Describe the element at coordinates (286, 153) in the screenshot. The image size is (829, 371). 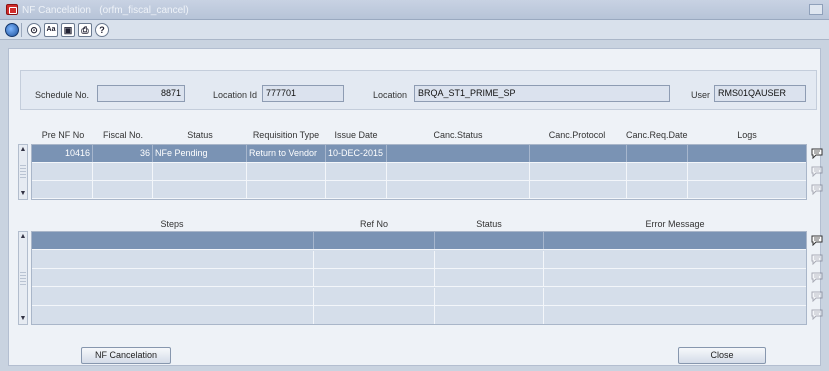
I see `requisition-type-cell: Return to Vendor` at that location.